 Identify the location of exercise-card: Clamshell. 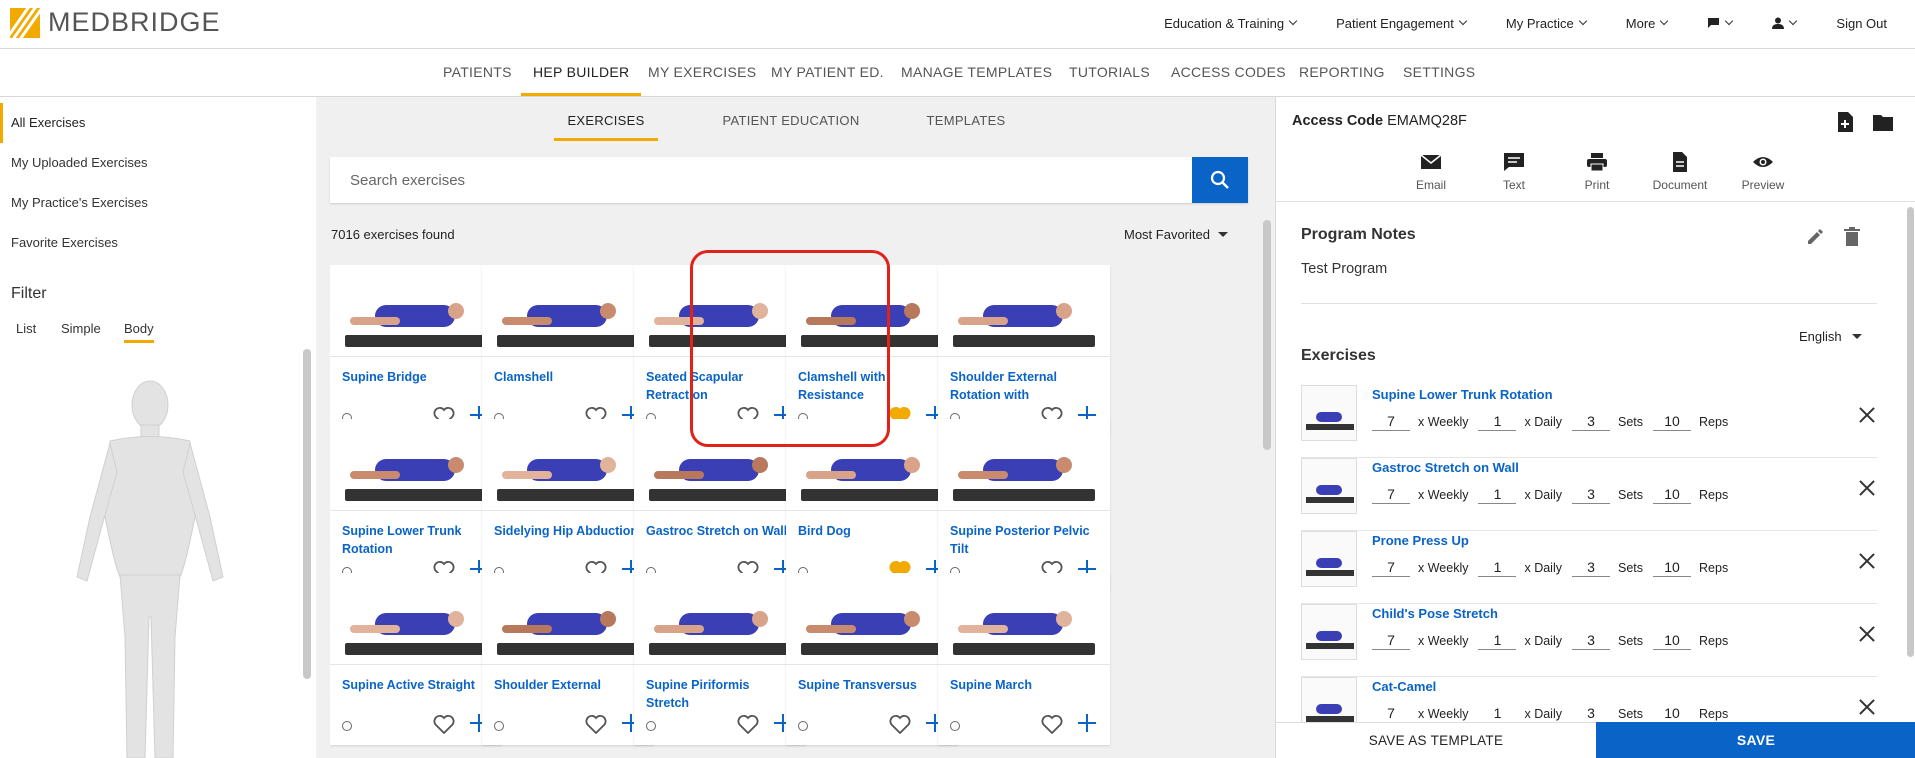
(568, 351).